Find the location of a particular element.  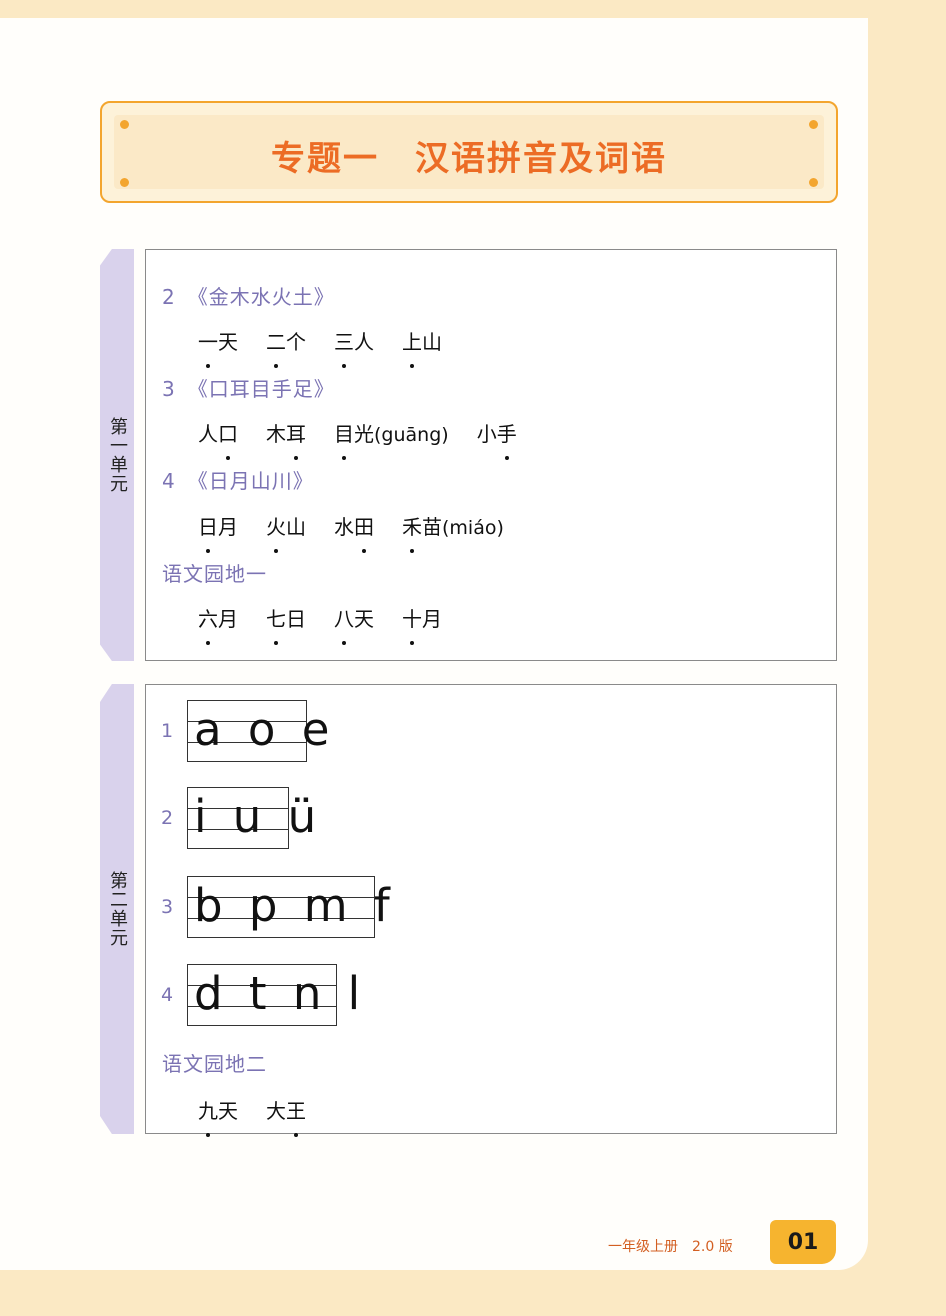

unit2-tab-label: 第二单元 is located at coordinates (117, 909).